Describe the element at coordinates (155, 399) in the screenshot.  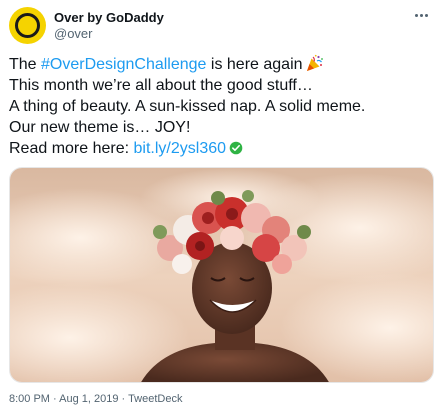
I see `tweet-source: TweetDeck` at that location.